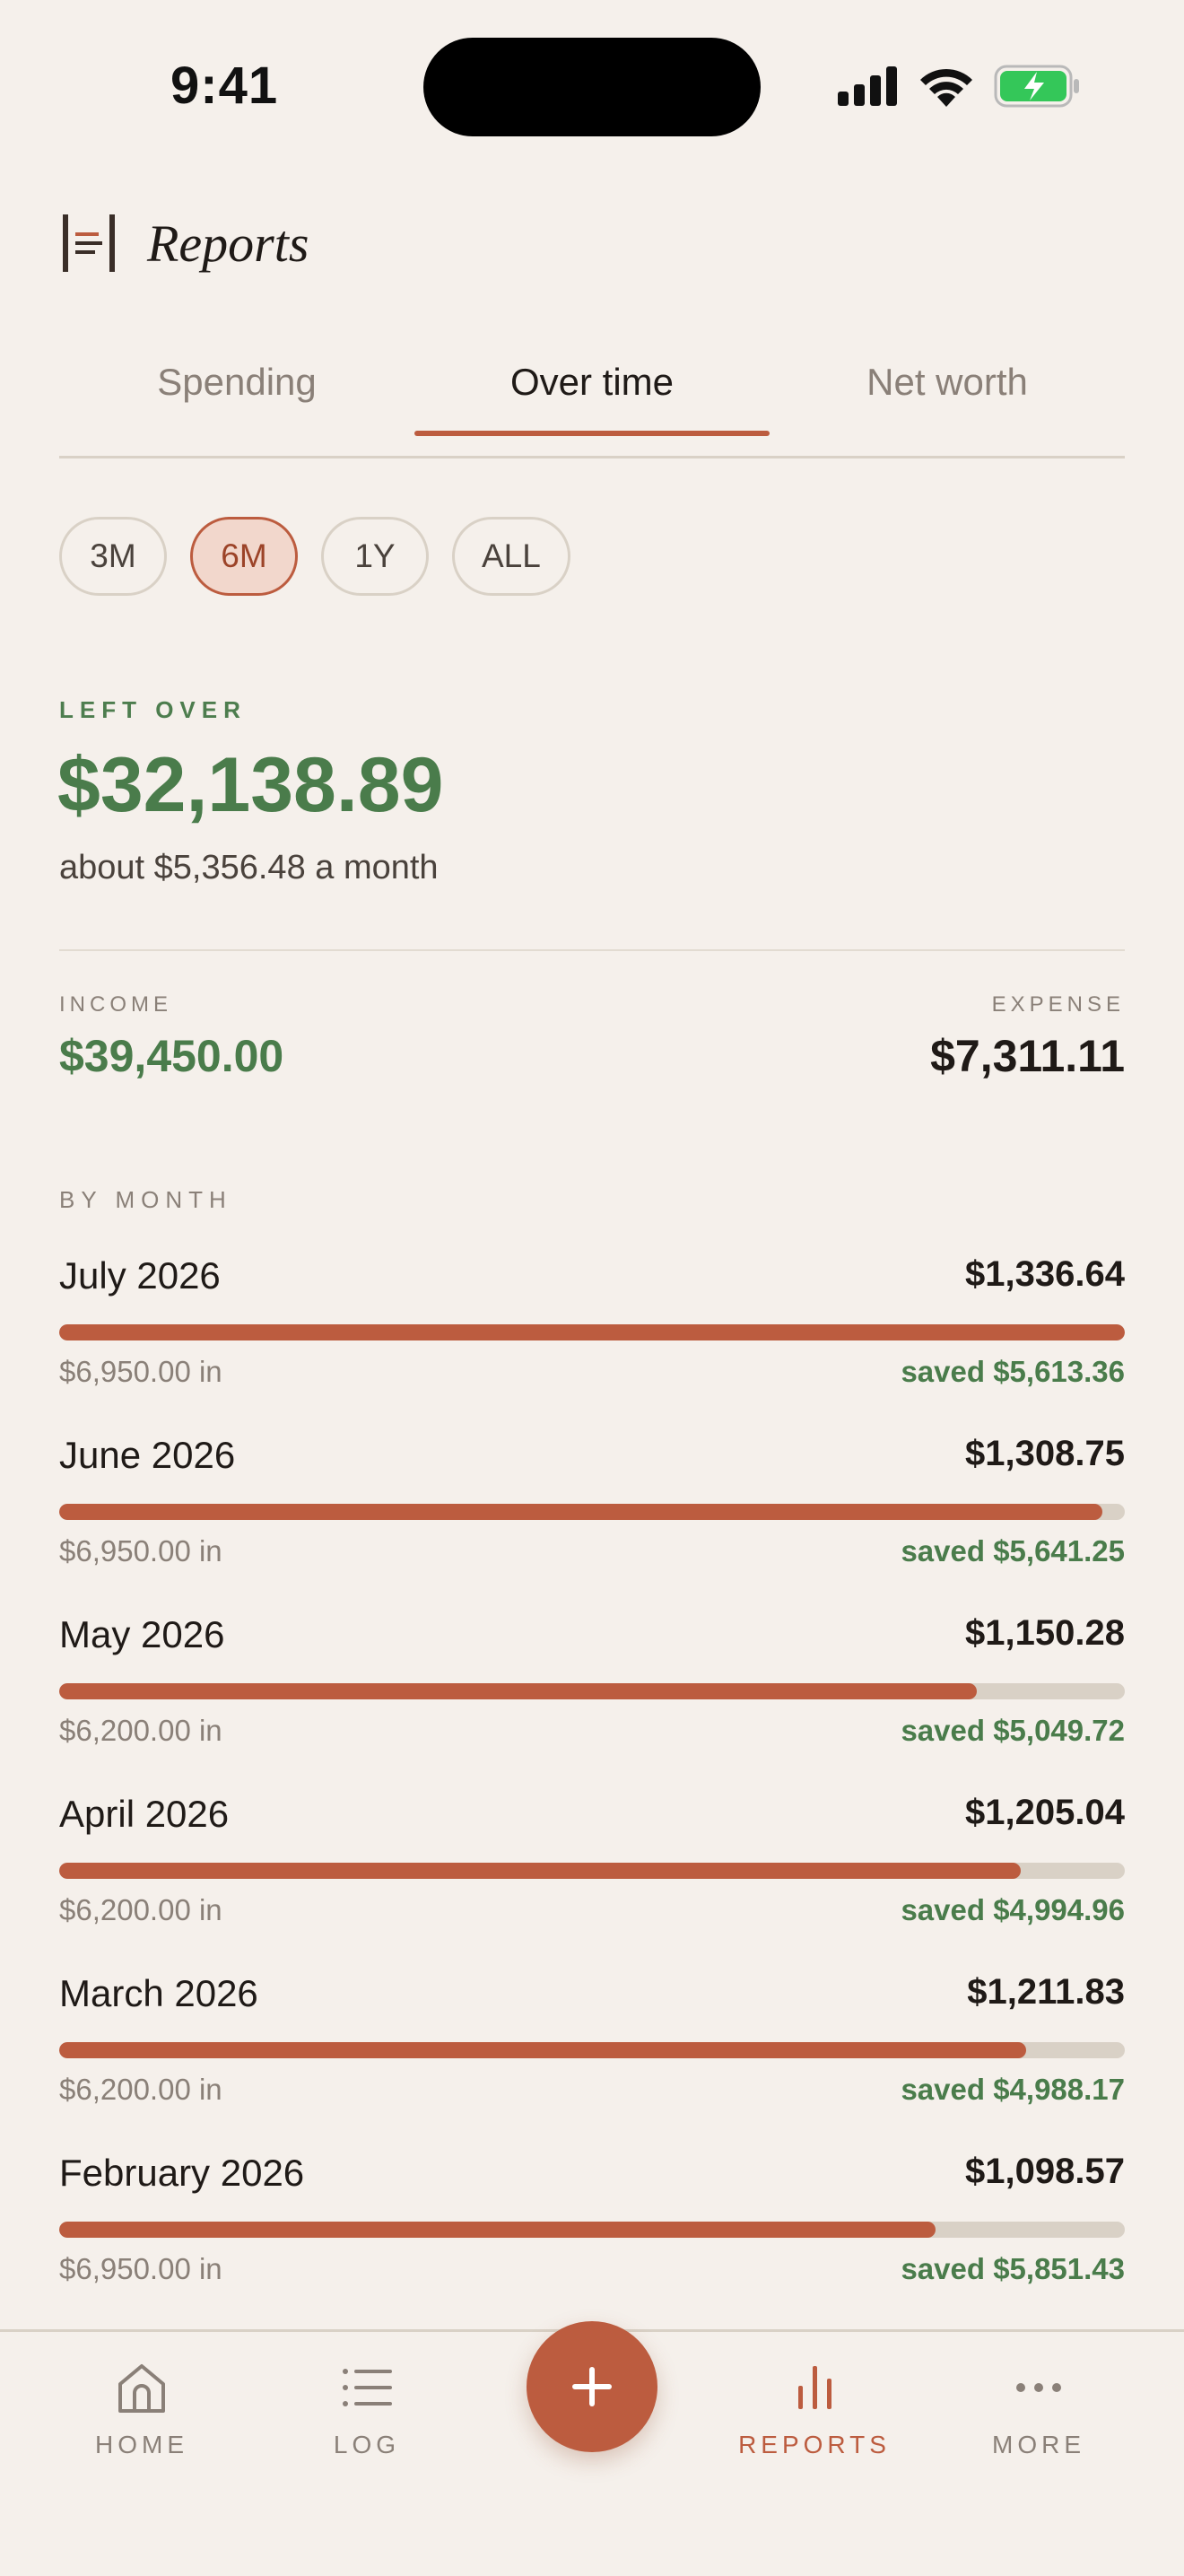 The width and height of the screenshot is (1184, 2576). I want to click on nav-more-label: MORE, so click(1039, 2444).